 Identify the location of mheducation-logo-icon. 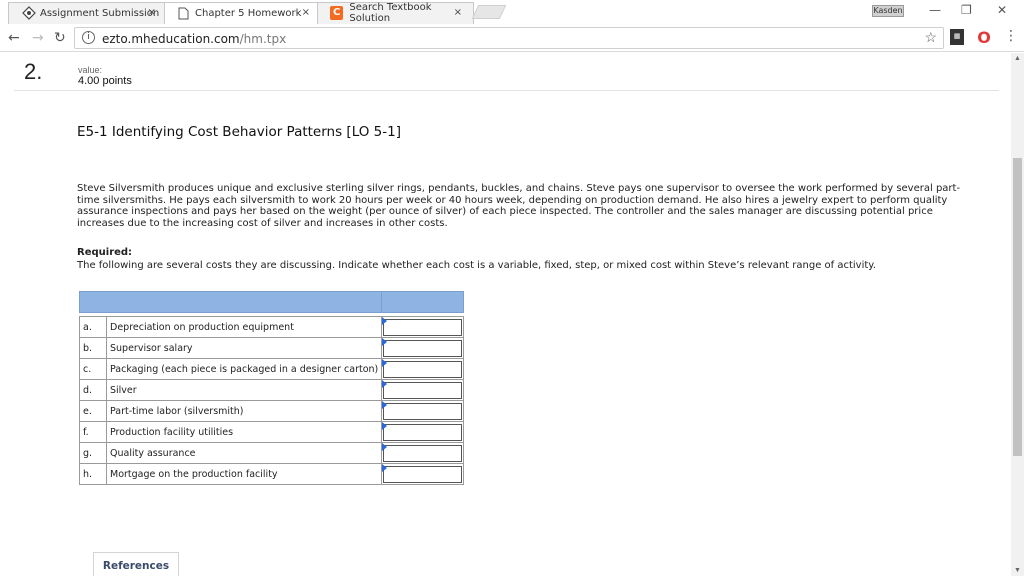
(29, 13).